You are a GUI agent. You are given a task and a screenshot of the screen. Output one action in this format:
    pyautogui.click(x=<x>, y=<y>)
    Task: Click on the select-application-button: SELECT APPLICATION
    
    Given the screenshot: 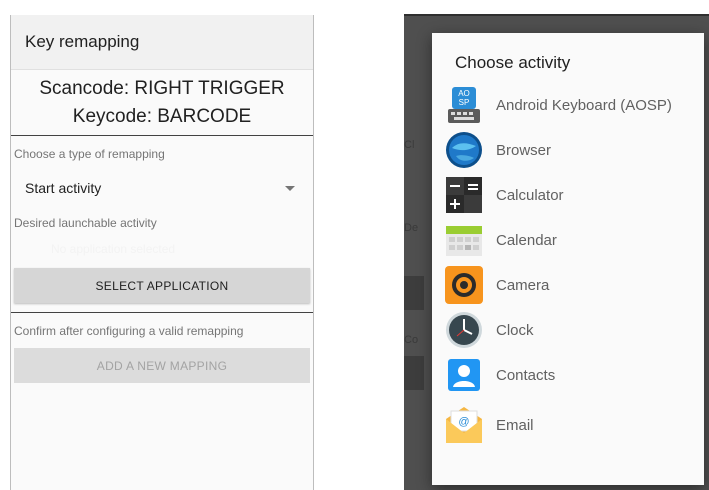 What is the action you would take?
    pyautogui.click(x=162, y=285)
    